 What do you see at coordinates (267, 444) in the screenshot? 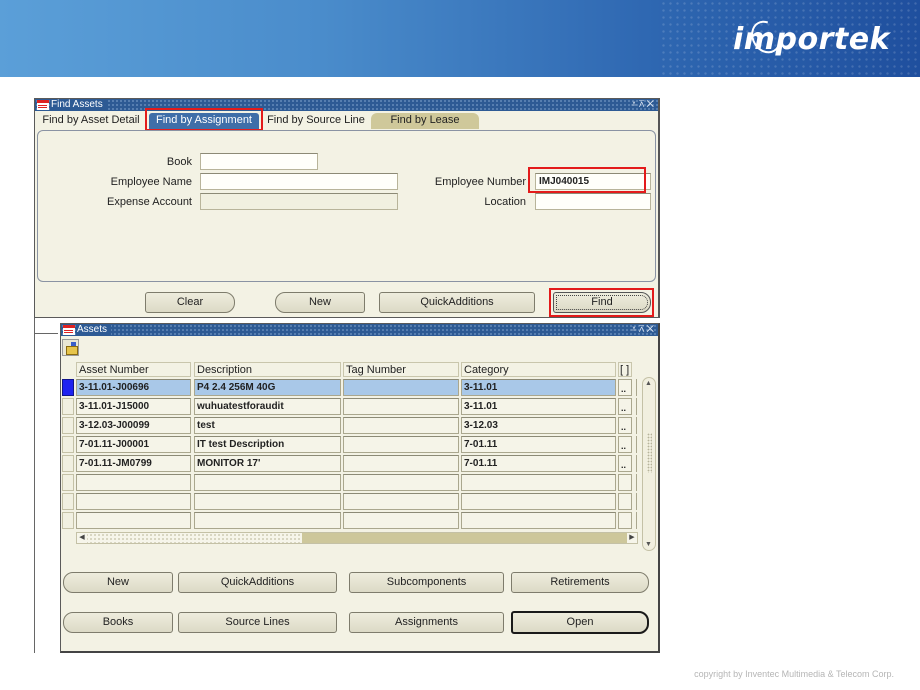
I see `description-cell: IT test Description` at bounding box center [267, 444].